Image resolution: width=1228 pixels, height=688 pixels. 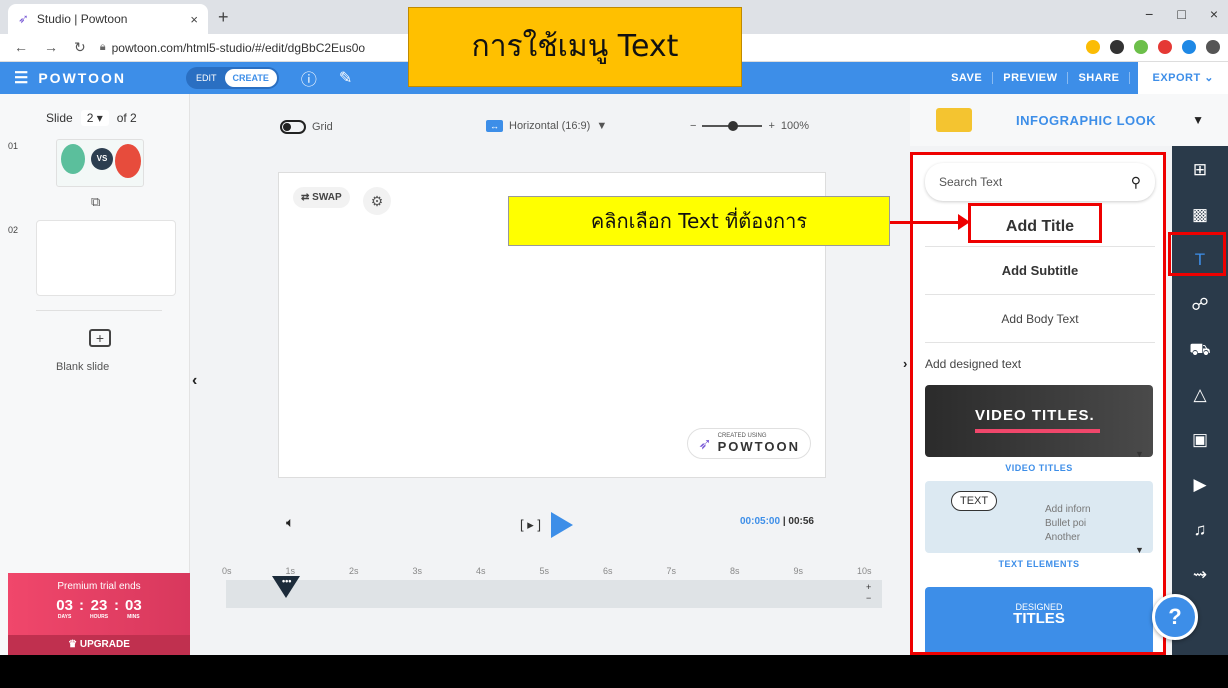 I want to click on help-icon: ⓘ, so click(x=309, y=78).